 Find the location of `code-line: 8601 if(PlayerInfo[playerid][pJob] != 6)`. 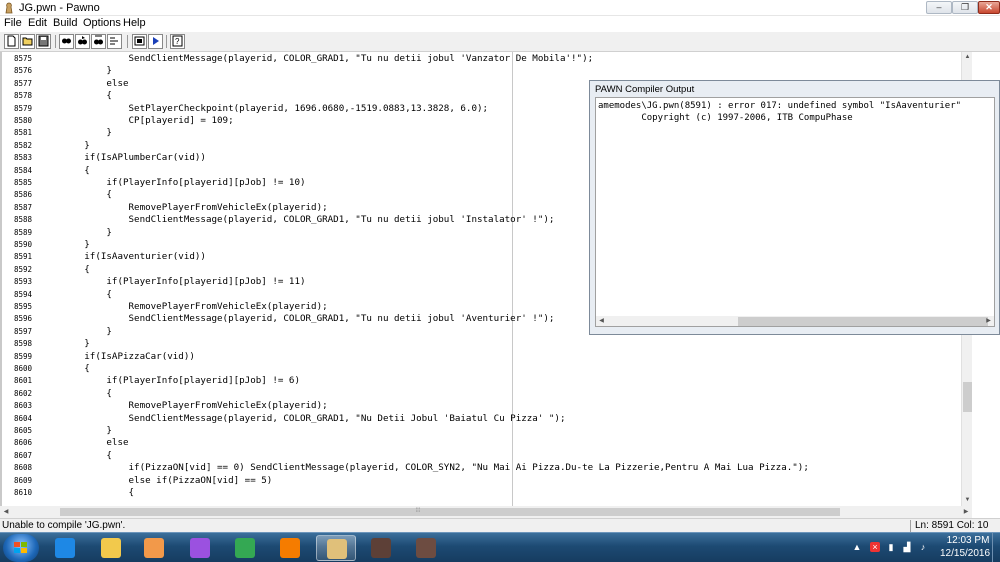

code-line: 8601 if(PlayerInfo[playerid][pJob] != 6) is located at coordinates (482, 381).